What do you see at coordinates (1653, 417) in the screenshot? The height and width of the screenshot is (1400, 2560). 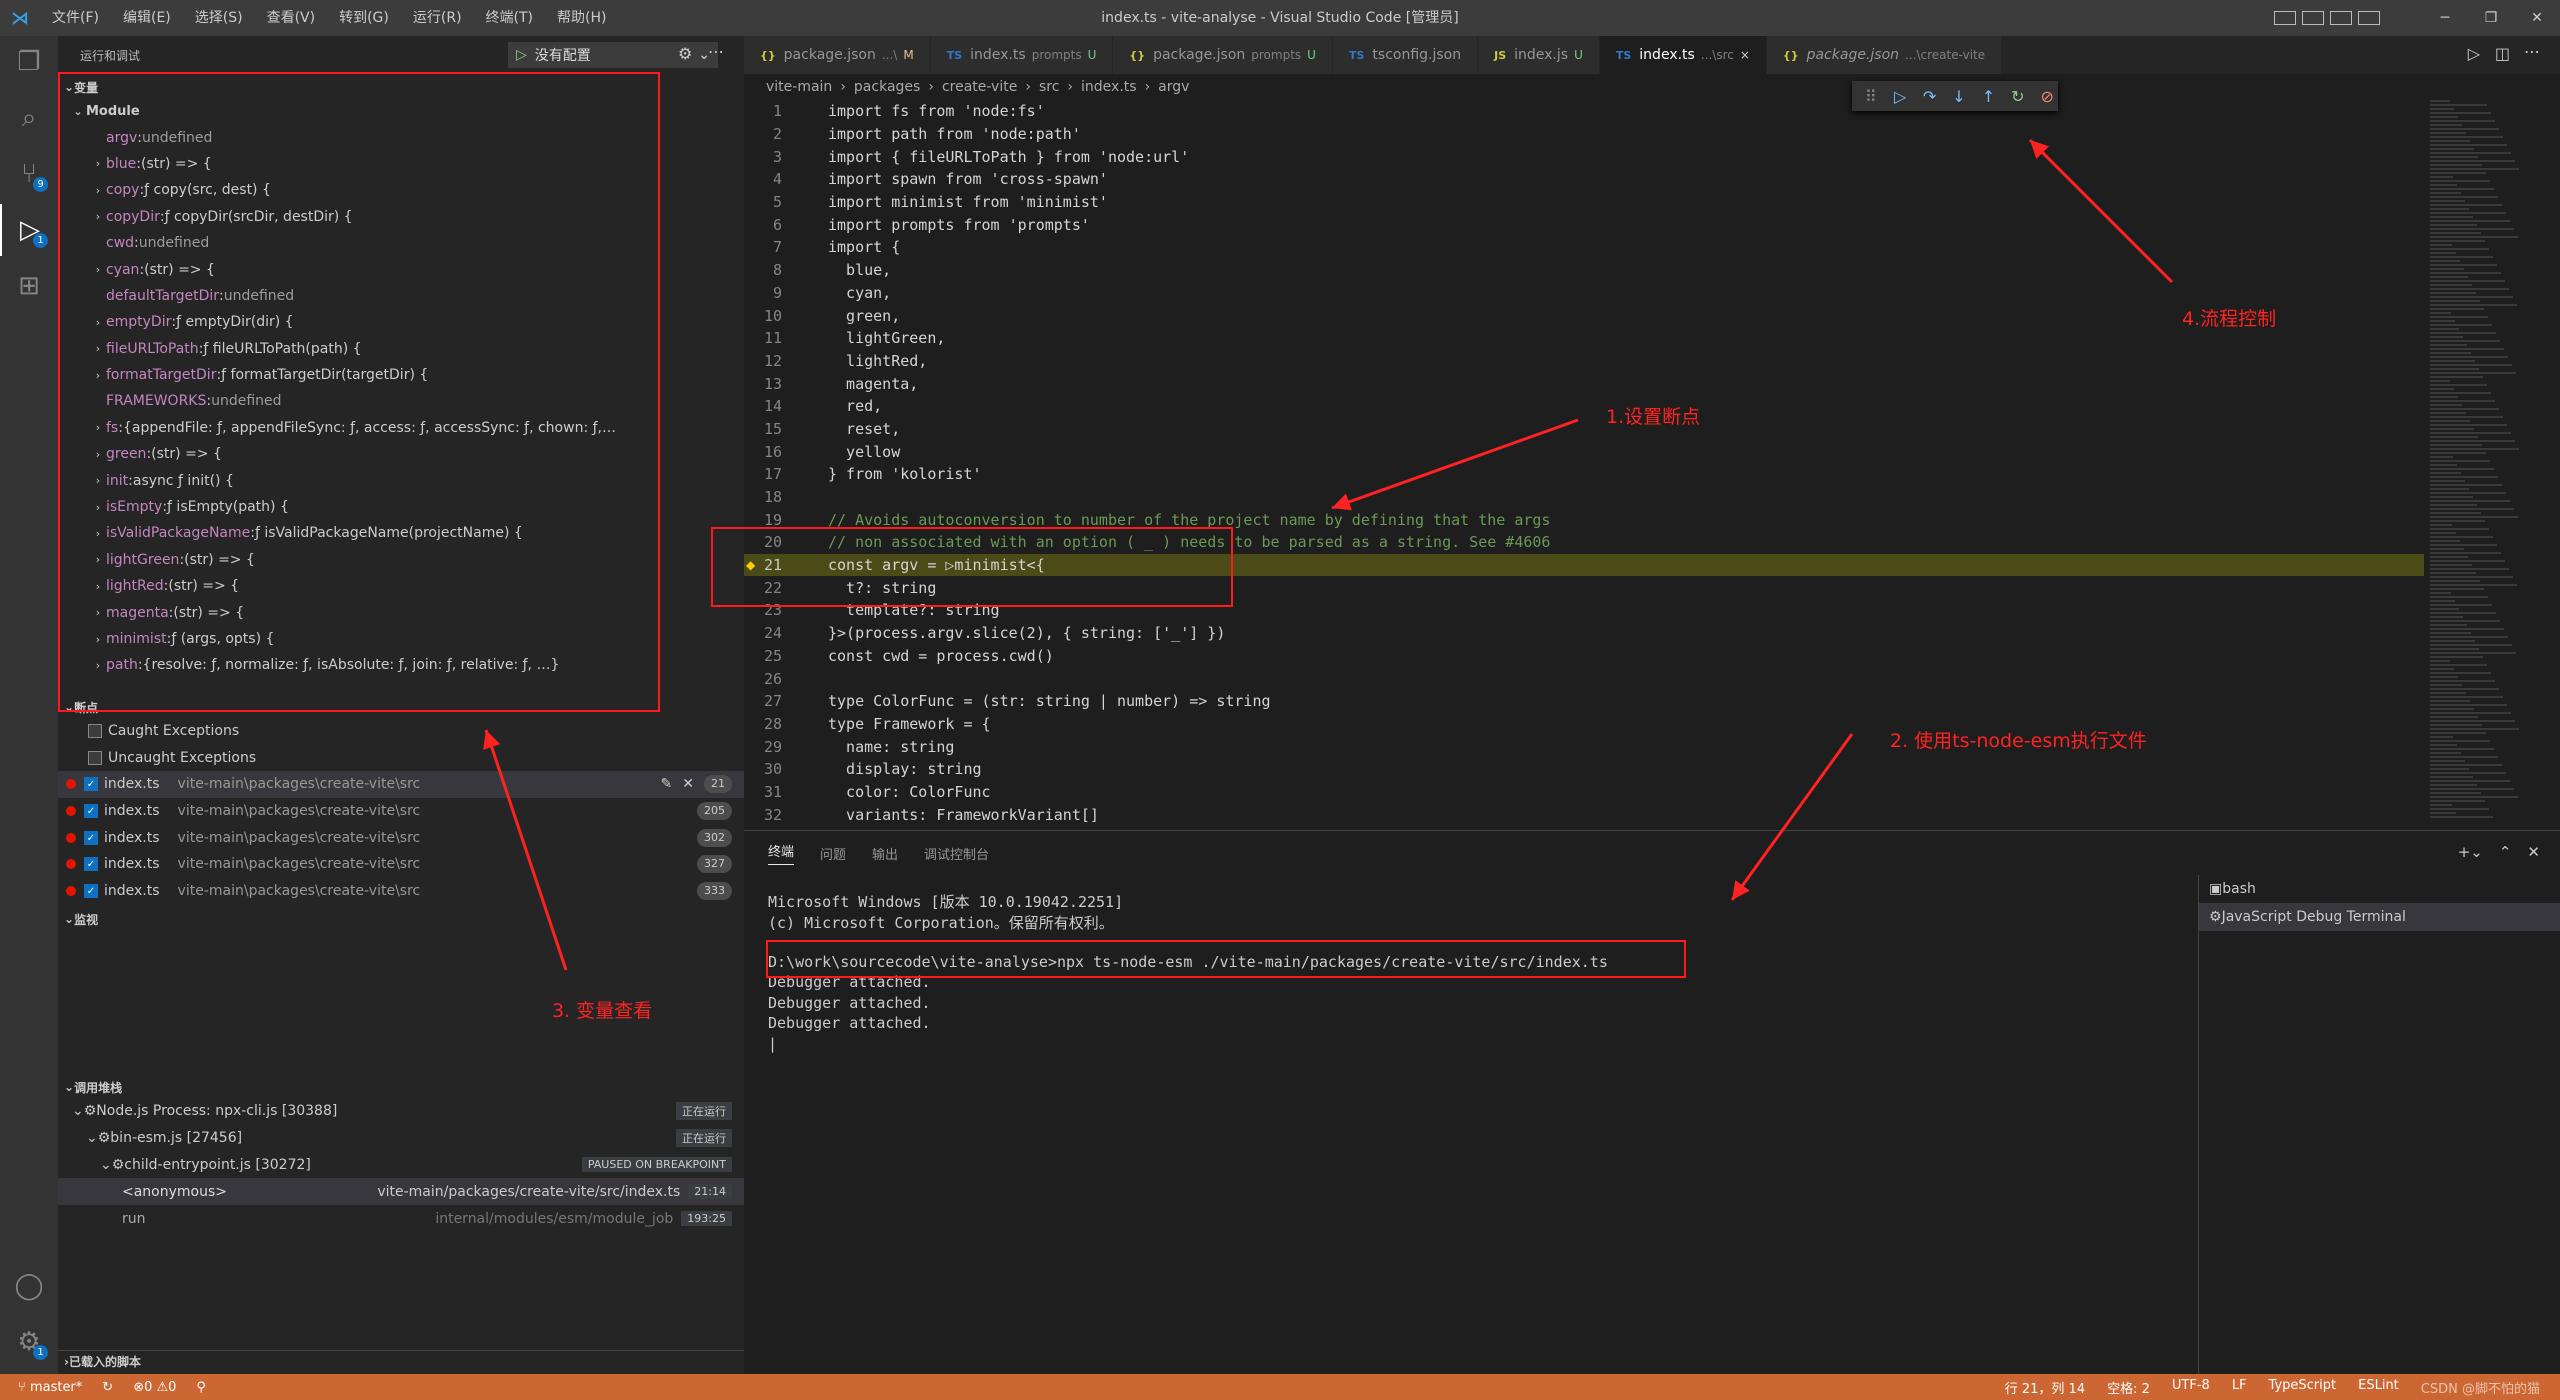 I see `annotation-1: 1.设置断点` at bounding box center [1653, 417].